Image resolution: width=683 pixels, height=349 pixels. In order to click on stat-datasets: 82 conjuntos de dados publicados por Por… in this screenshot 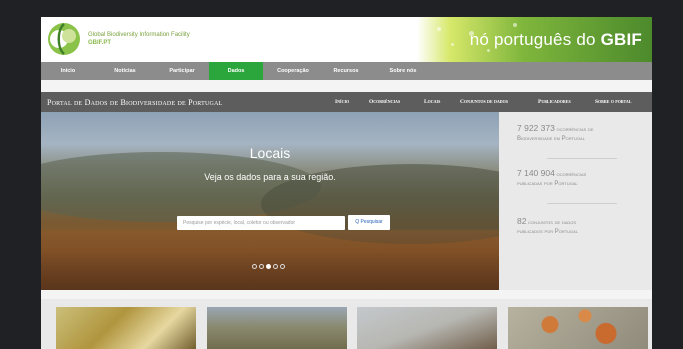, I will do `click(579, 227)`.